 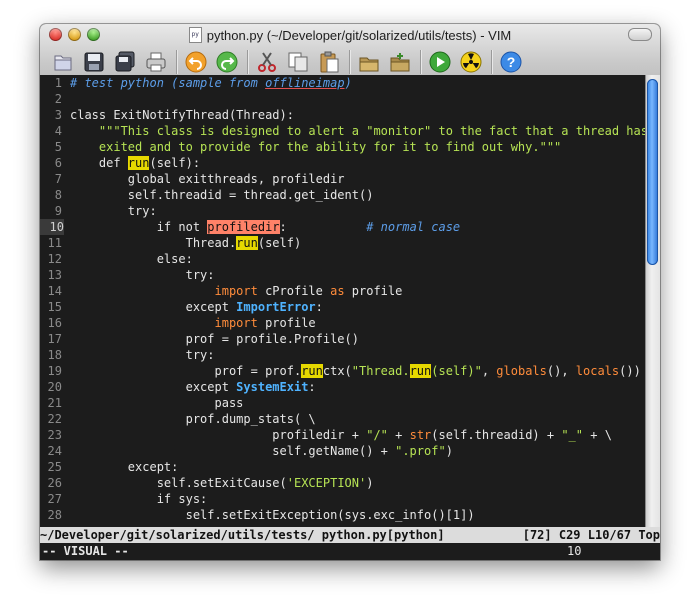 I want to click on line-number: 22, so click(x=54, y=419).